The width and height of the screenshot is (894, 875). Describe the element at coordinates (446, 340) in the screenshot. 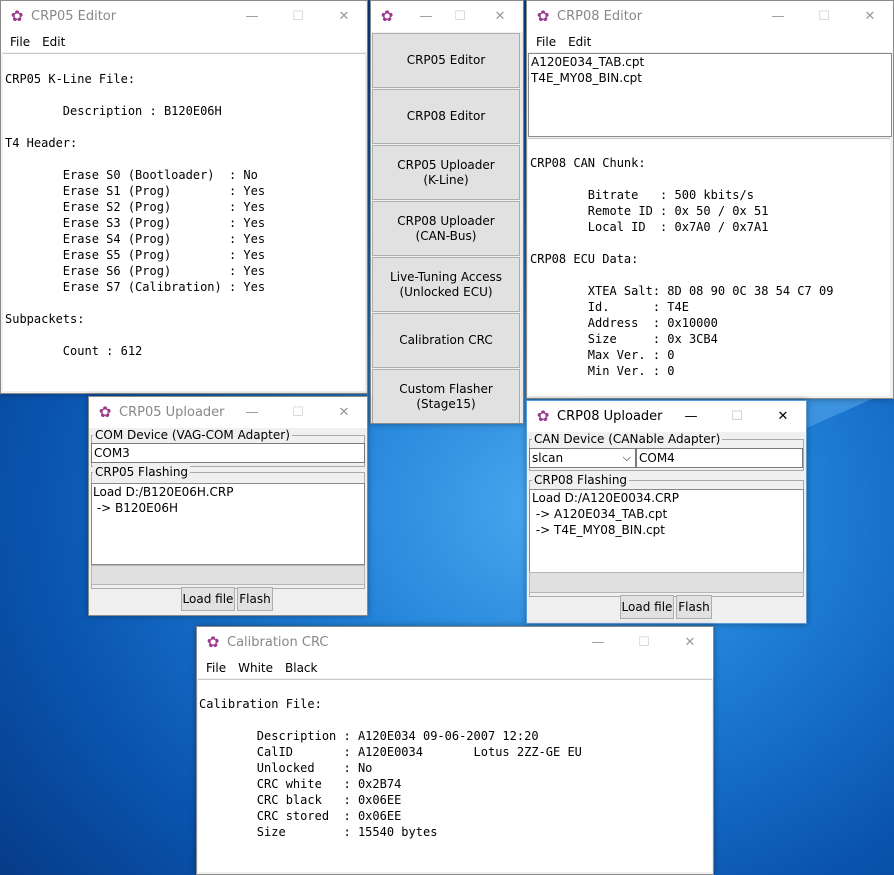

I see `calibration-crc-button: Calibration CRC` at that location.